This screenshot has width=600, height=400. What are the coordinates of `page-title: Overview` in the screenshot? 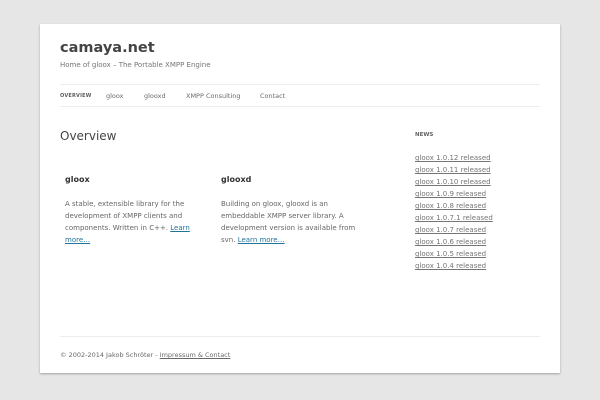 It's located at (88, 136).